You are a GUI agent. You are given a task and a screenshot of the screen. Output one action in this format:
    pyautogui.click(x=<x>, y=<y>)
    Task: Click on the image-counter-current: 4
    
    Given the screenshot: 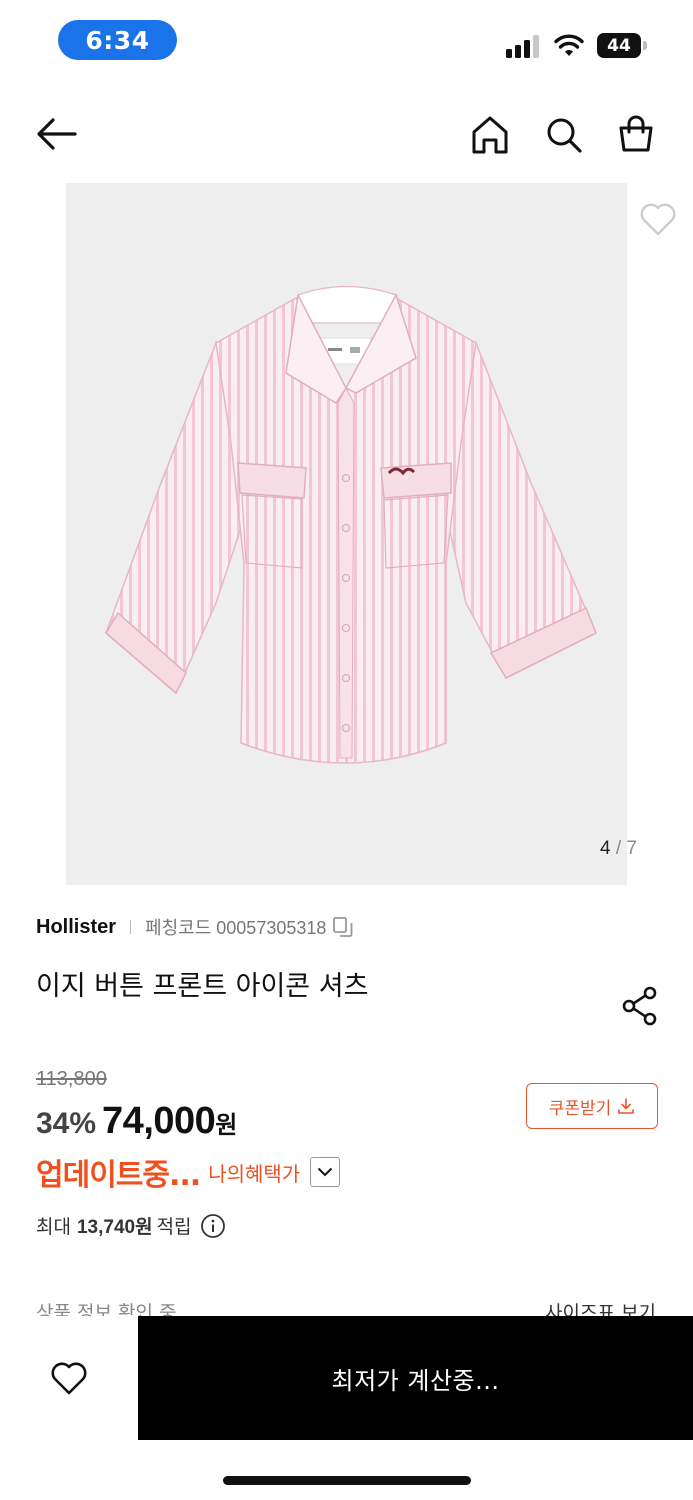 What is the action you would take?
    pyautogui.click(x=605, y=848)
    